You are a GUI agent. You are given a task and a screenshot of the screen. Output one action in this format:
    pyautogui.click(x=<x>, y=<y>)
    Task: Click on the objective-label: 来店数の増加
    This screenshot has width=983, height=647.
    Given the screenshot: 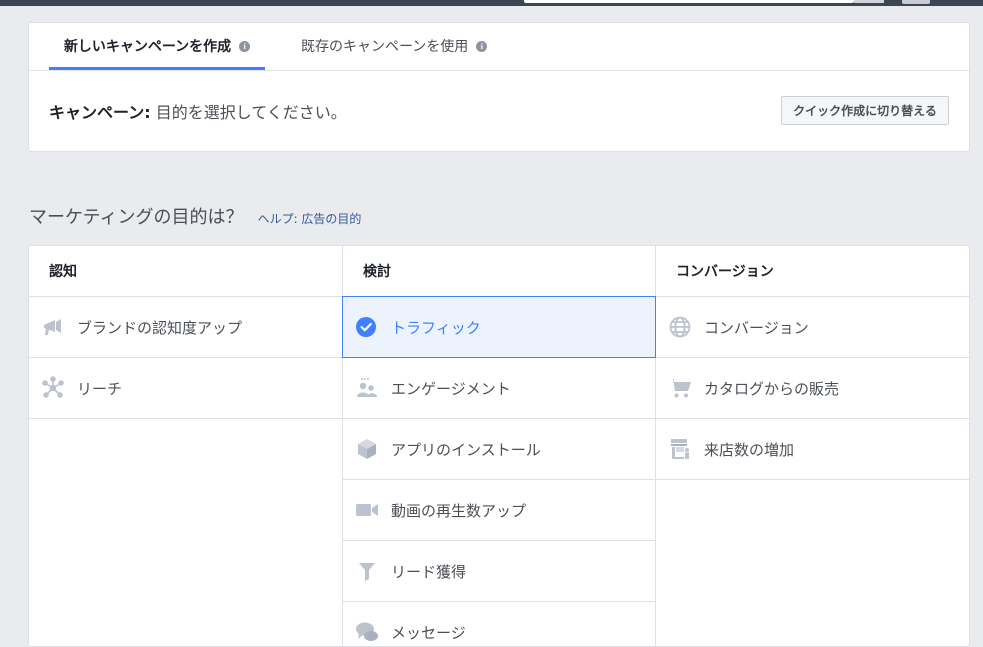 What is the action you would take?
    pyautogui.click(x=749, y=449)
    